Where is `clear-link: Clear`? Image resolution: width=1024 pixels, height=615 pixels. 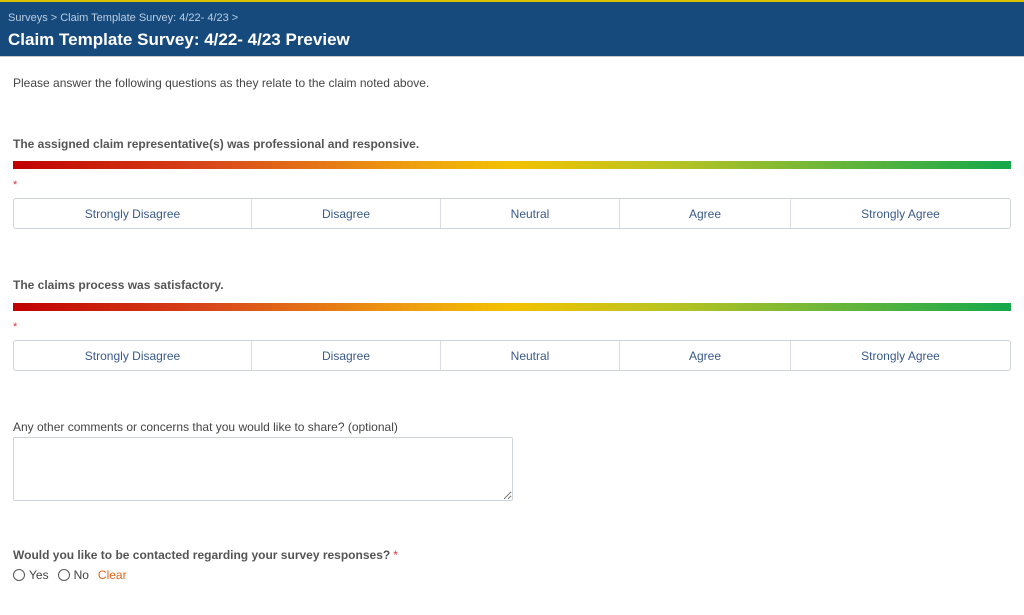
clear-link: Clear is located at coordinates (112, 575).